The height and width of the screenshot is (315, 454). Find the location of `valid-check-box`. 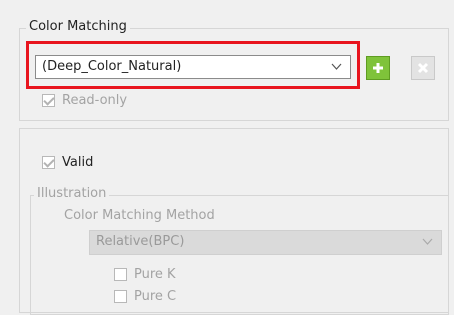

valid-check-box is located at coordinates (48, 162).